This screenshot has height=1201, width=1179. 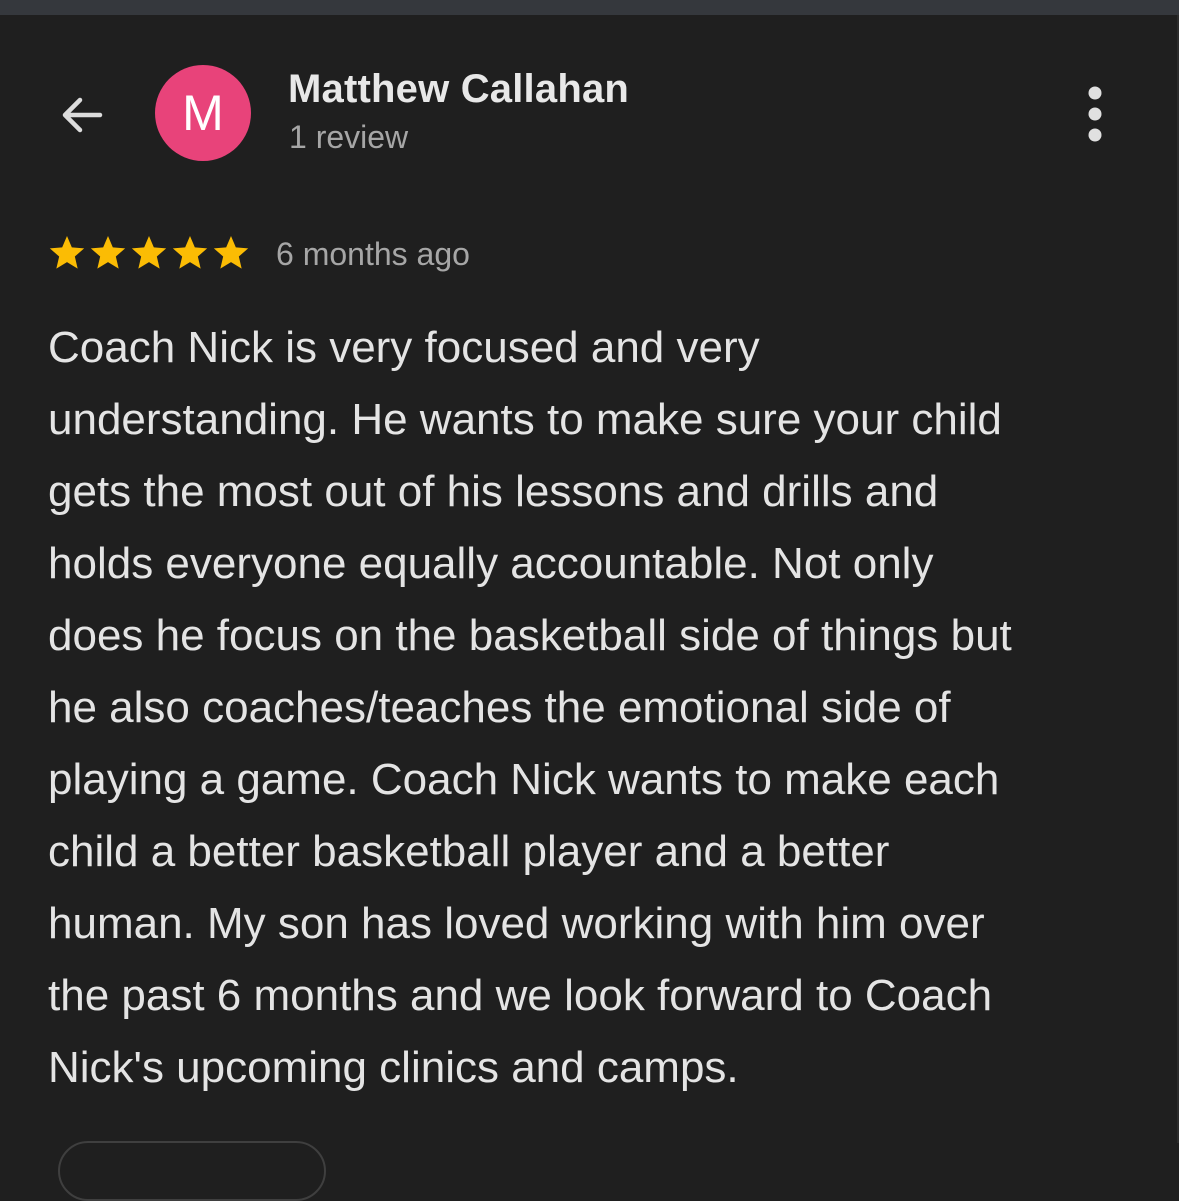 I want to click on review-date: 6 months ago, so click(x=373, y=254).